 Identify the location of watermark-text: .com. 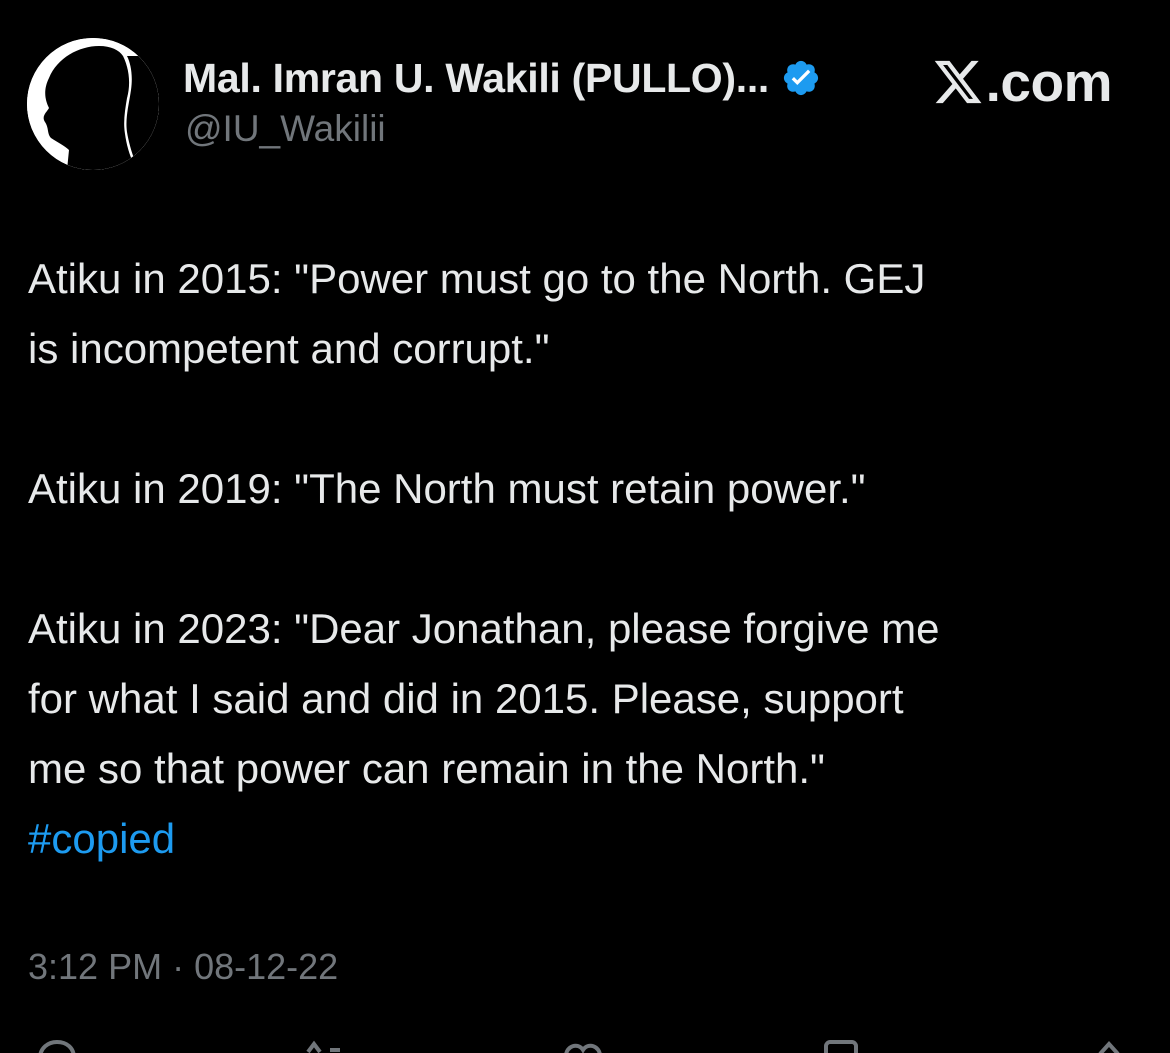
(1049, 82).